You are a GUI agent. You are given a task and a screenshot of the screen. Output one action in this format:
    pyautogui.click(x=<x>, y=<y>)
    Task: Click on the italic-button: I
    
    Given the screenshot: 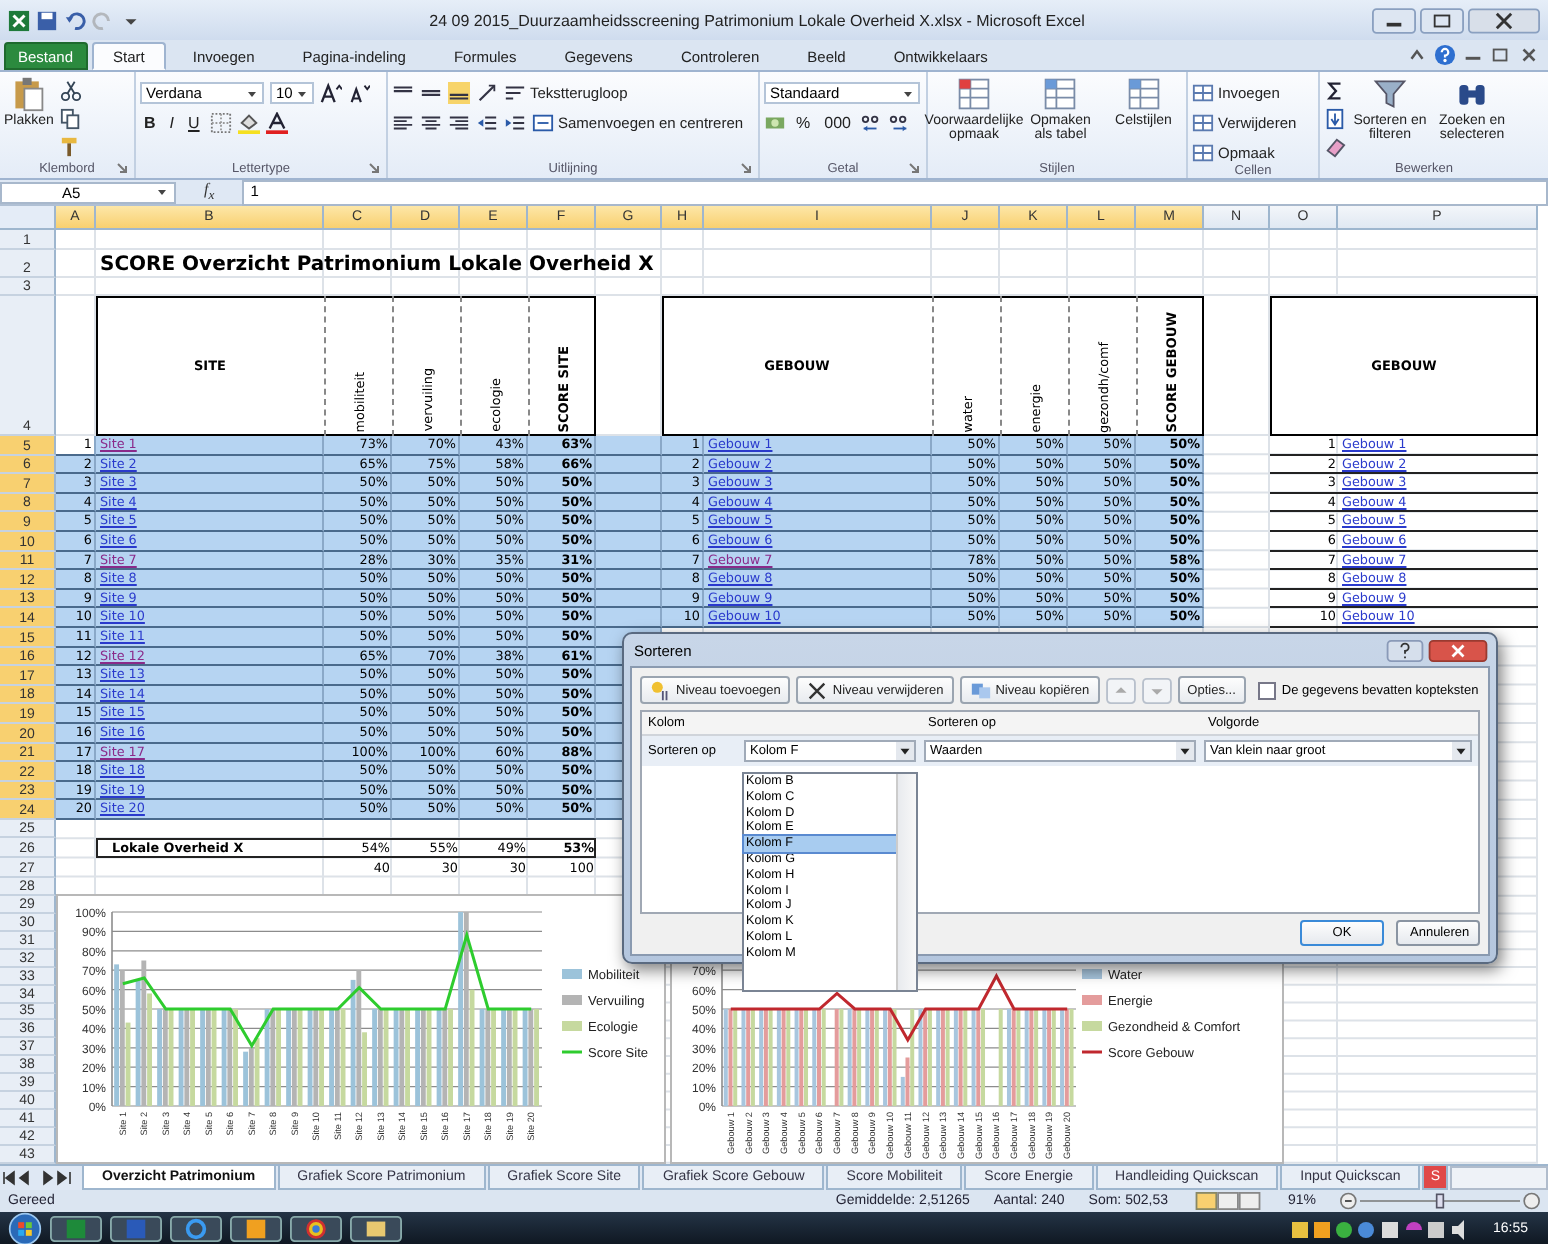 What is the action you would take?
    pyautogui.click(x=172, y=123)
    